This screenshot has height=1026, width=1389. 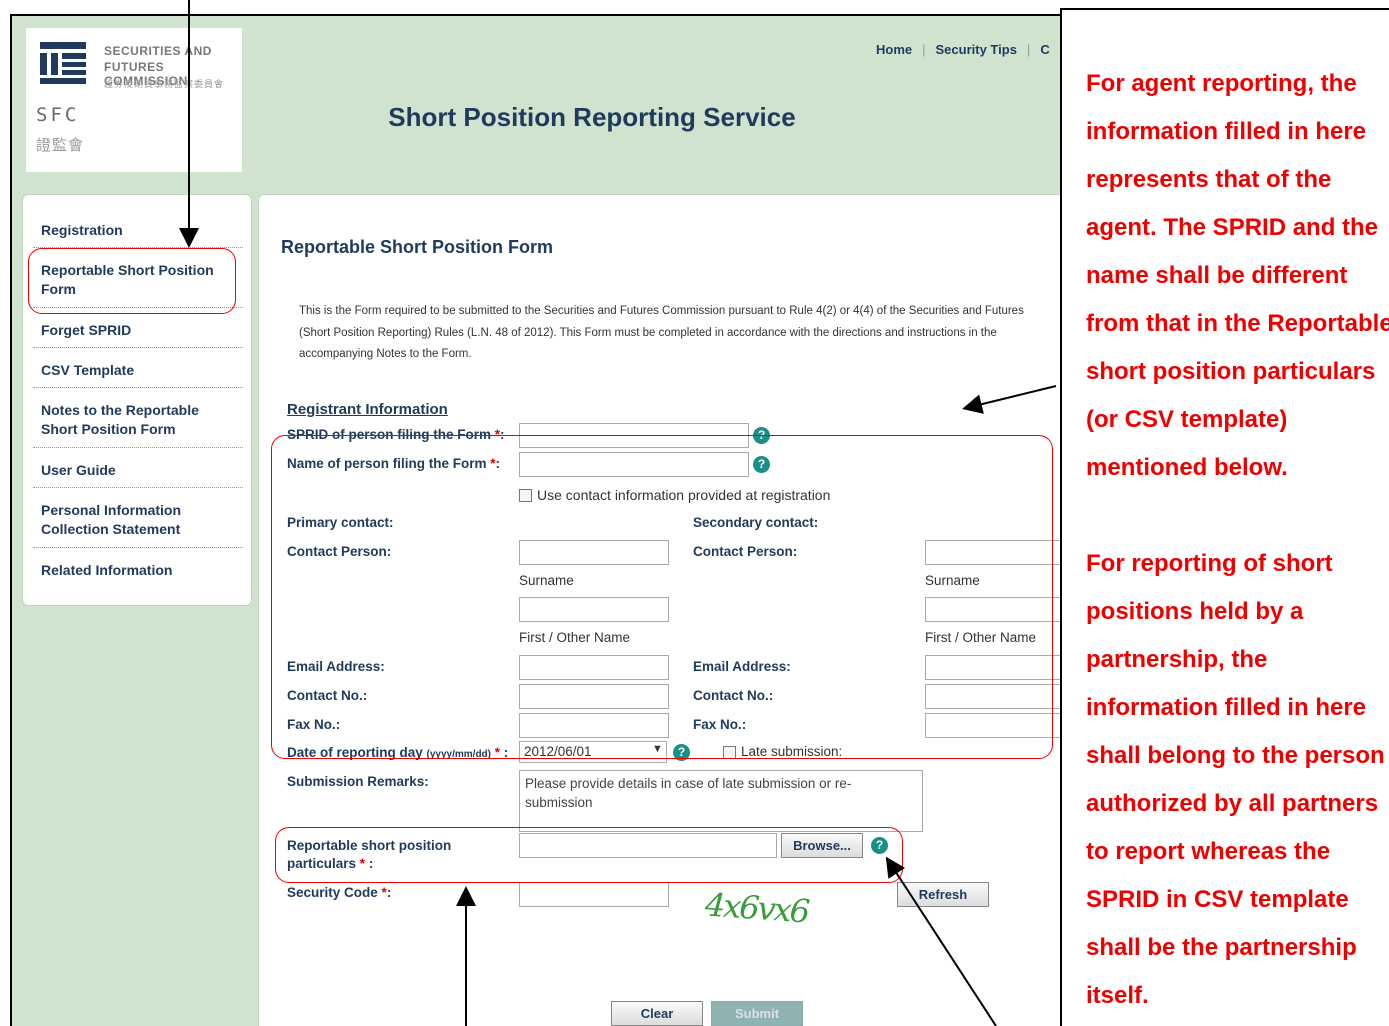 I want to click on arrow-to-registrant, so click(x=1009, y=399).